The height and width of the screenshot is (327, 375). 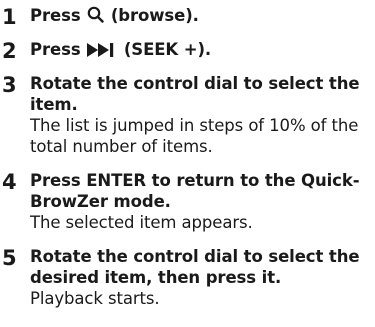 What do you see at coordinates (141, 222) in the screenshot?
I see `step-description: The selected item appears.` at bounding box center [141, 222].